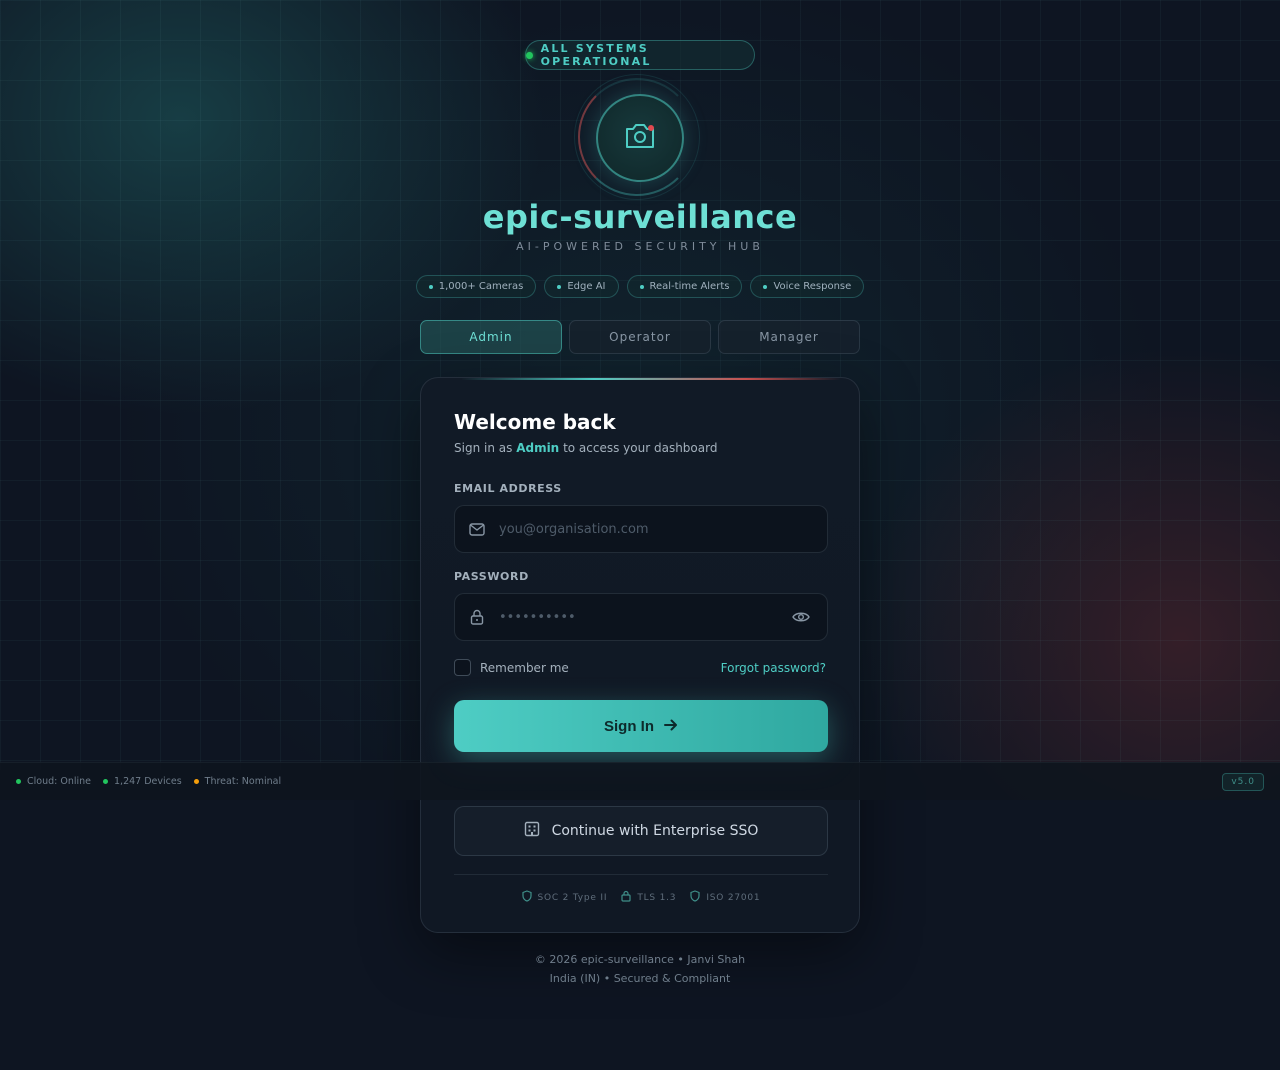 This screenshot has height=1070, width=1280. Describe the element at coordinates (508, 488) in the screenshot. I see `email-label: EMAIL ADDRESS` at that location.